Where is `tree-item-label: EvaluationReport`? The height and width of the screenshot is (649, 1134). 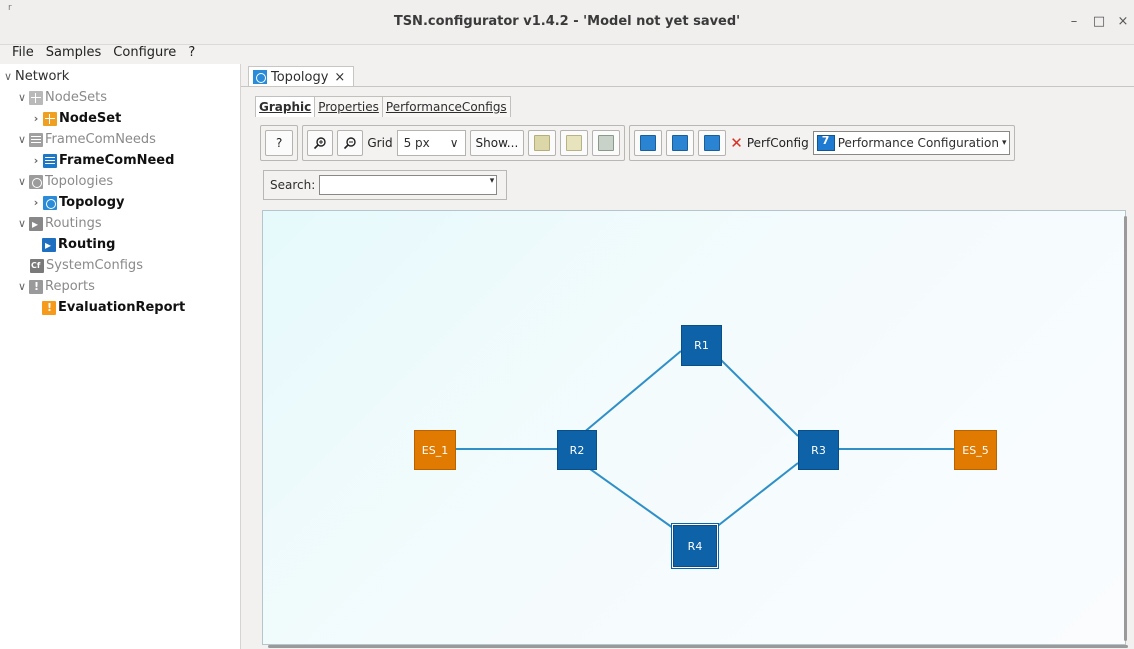 tree-item-label: EvaluationReport is located at coordinates (122, 307).